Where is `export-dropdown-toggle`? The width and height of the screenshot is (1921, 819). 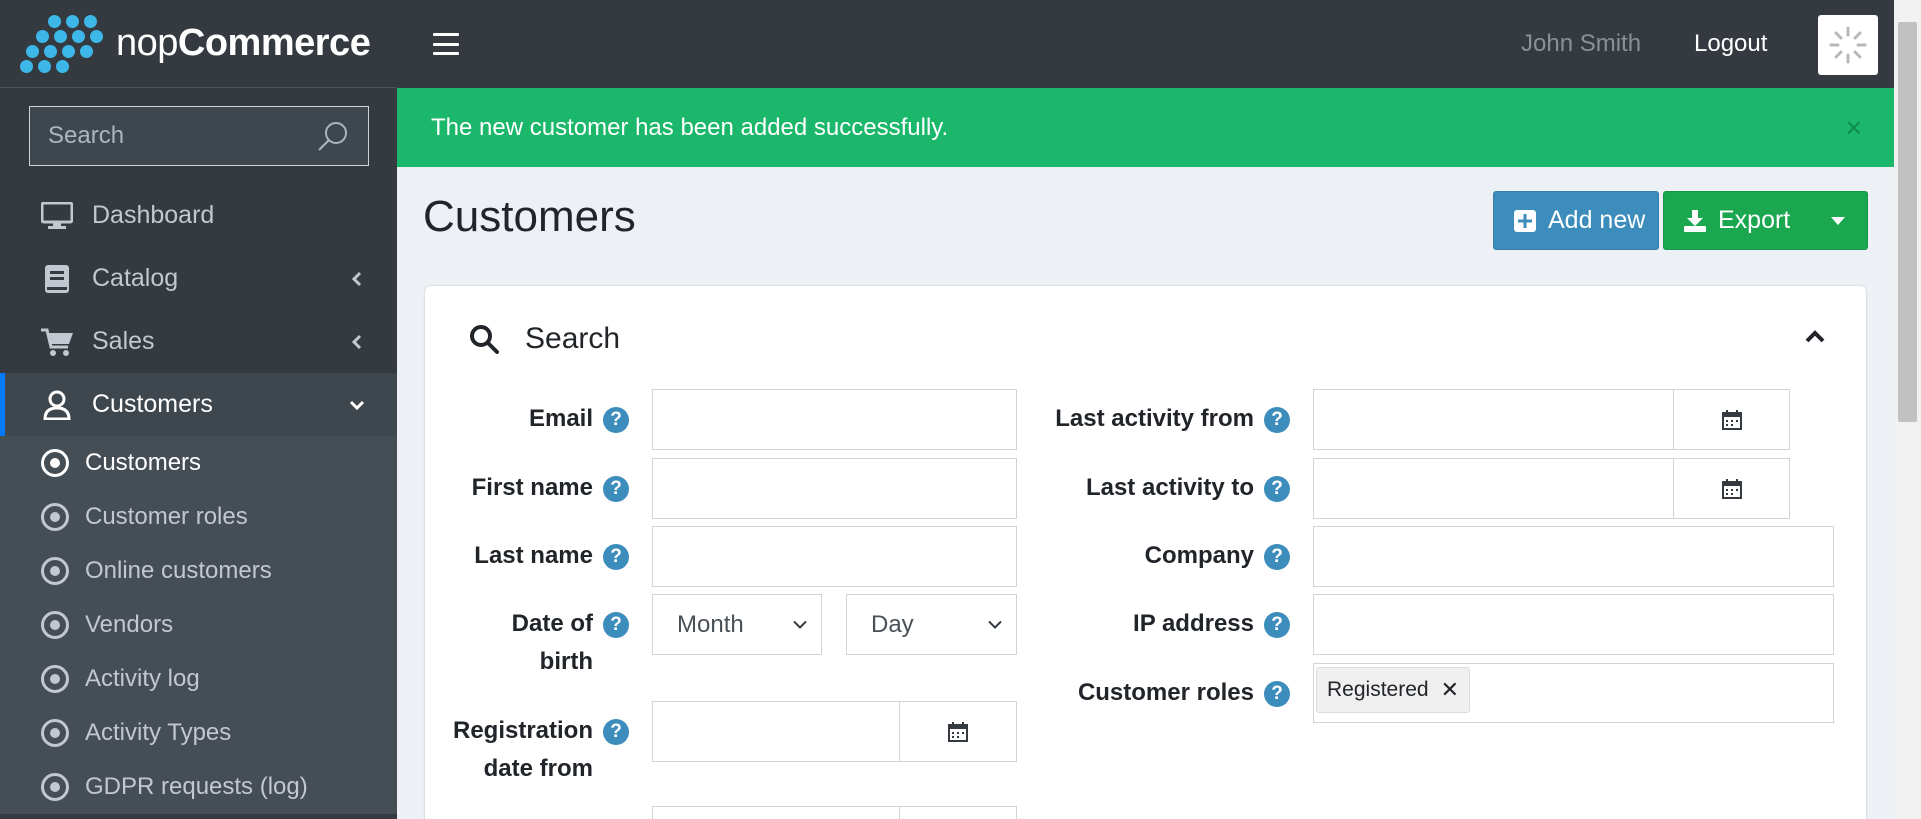 export-dropdown-toggle is located at coordinates (1838, 220).